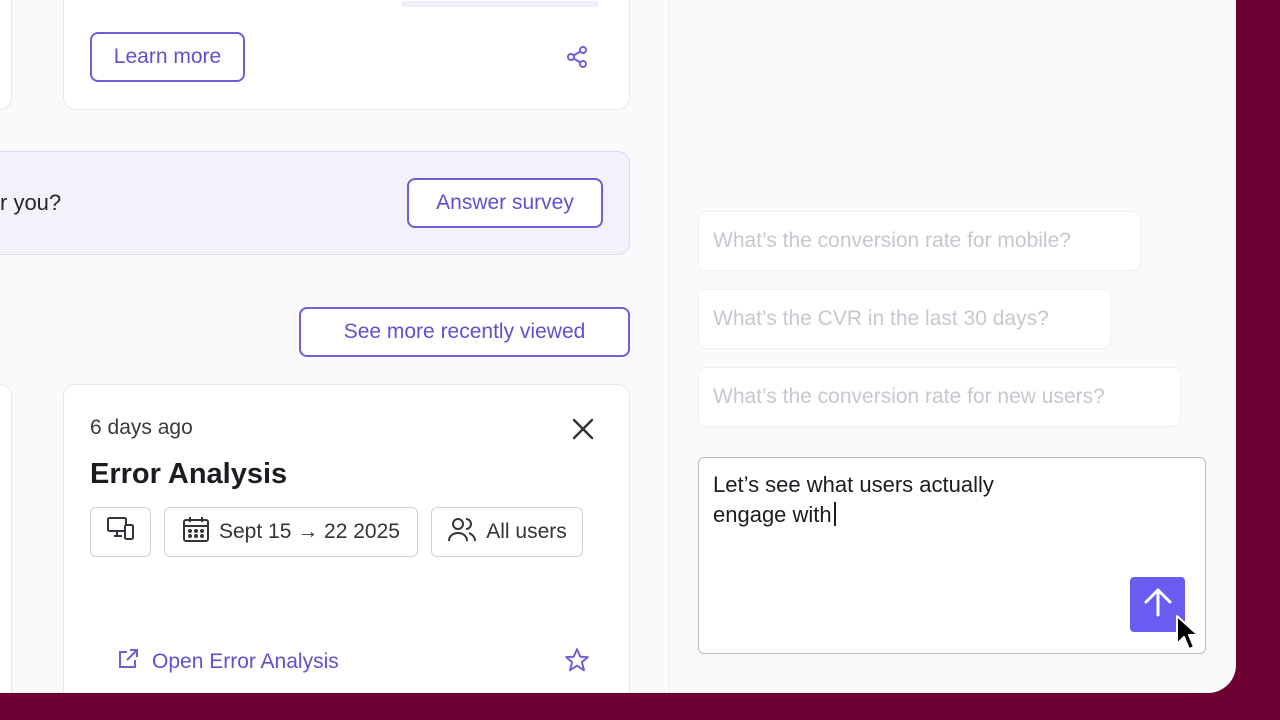  Describe the element at coordinates (6, 55) in the screenshot. I see `partial-card-left-top` at that location.